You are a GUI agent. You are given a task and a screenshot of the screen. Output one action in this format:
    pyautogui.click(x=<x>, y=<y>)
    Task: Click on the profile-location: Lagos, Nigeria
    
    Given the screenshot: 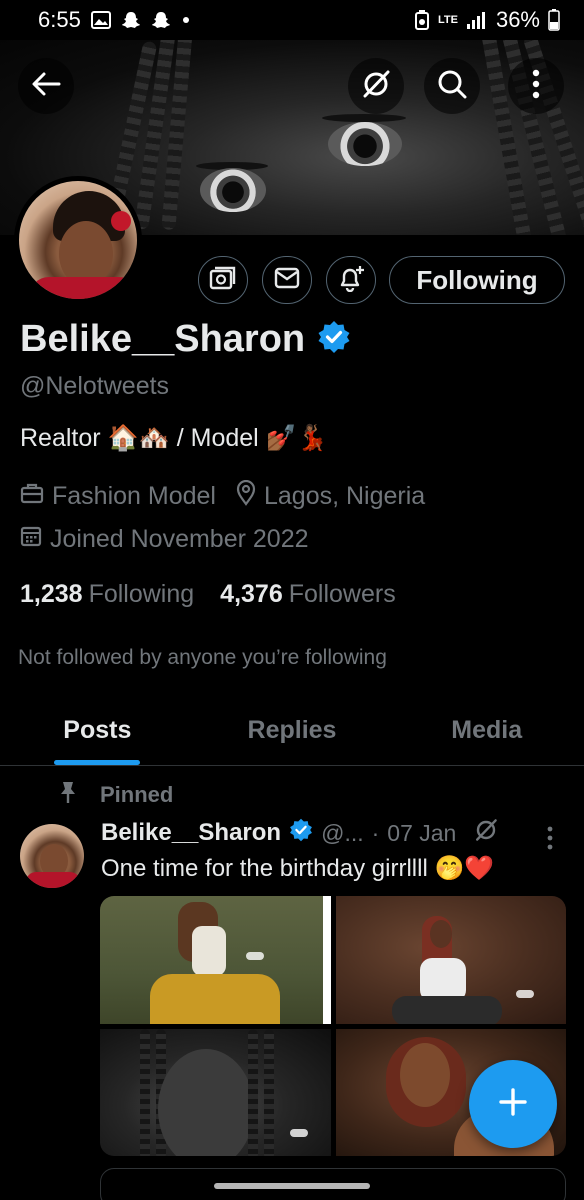 What is the action you would take?
    pyautogui.click(x=344, y=496)
    